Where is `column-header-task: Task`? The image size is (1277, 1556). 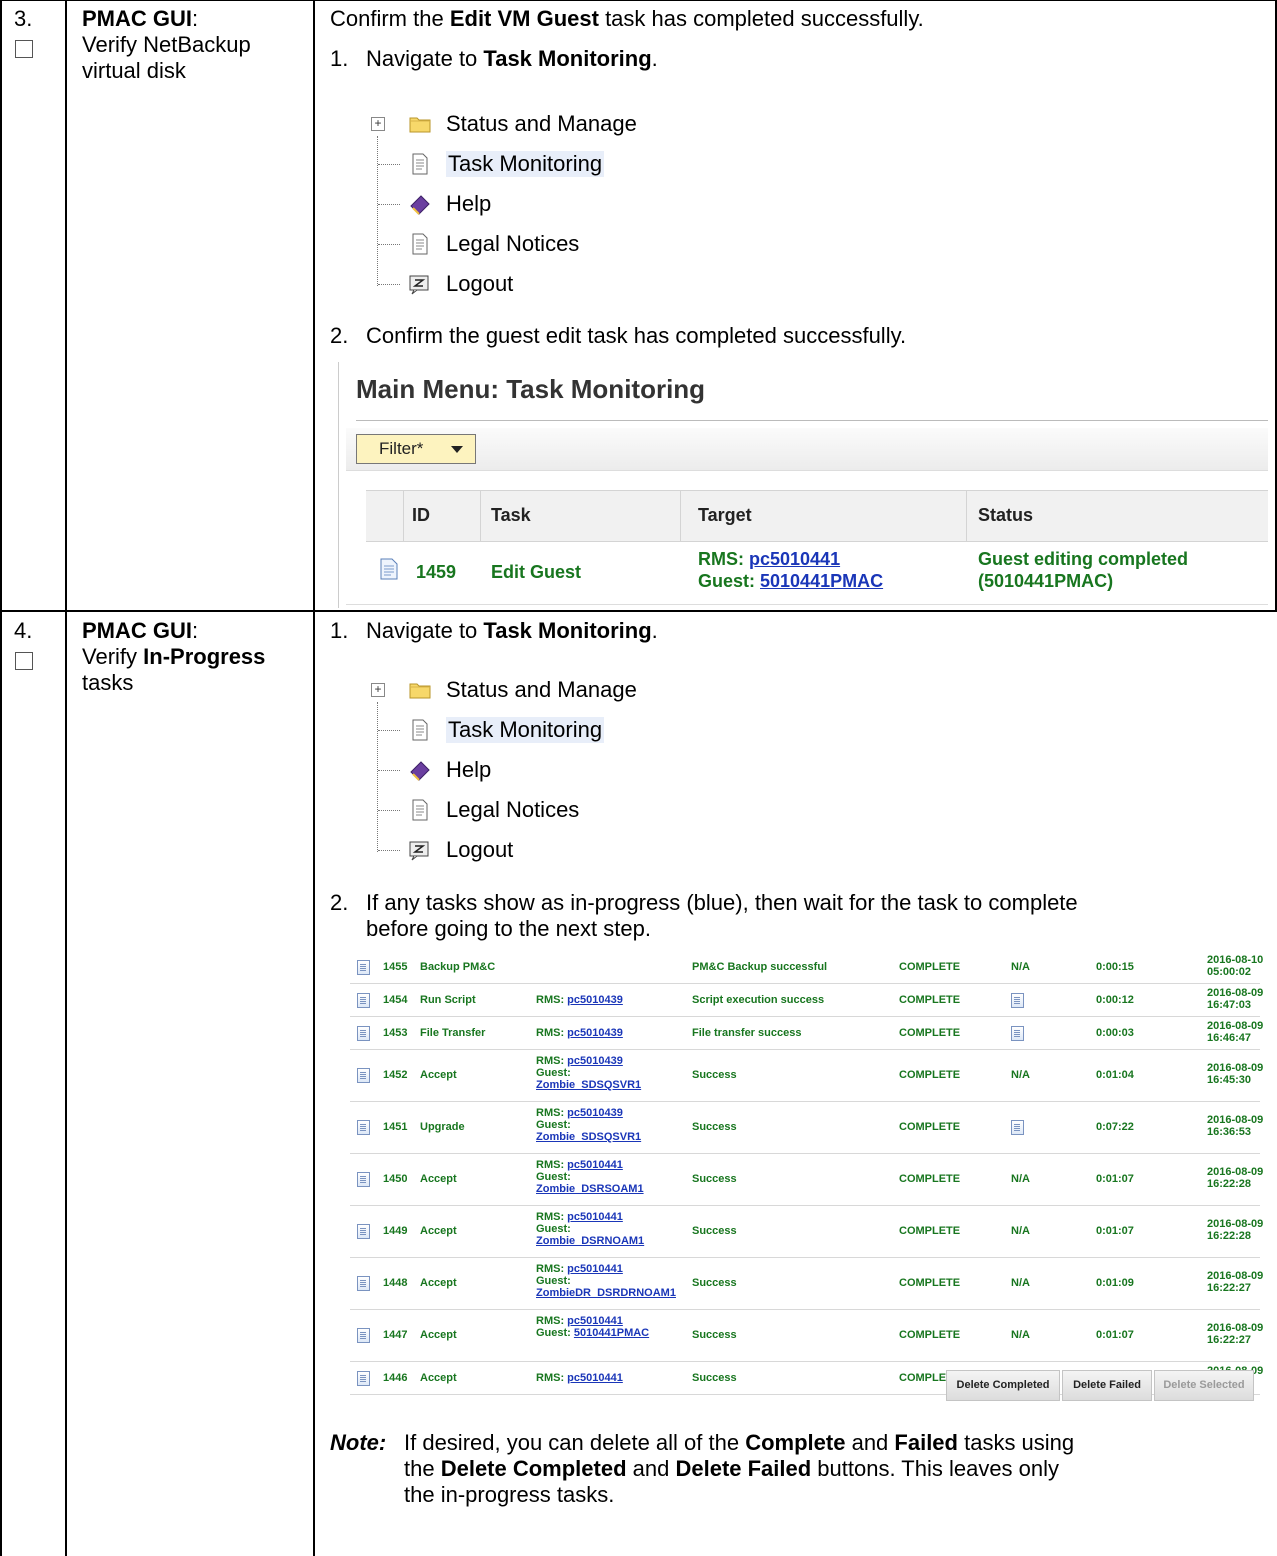 column-header-task: Task is located at coordinates (511, 515).